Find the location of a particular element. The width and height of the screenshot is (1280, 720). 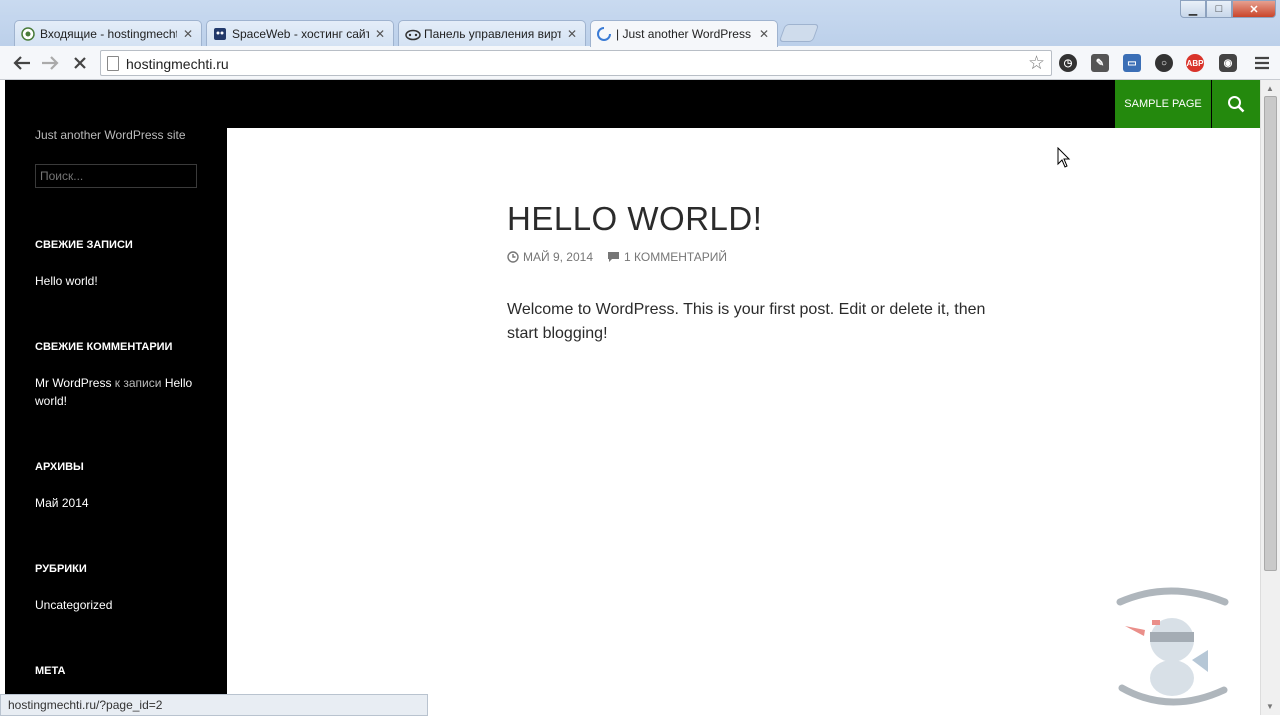

page-scrollbar: ▲ ▼ is located at coordinates (1270, 397).